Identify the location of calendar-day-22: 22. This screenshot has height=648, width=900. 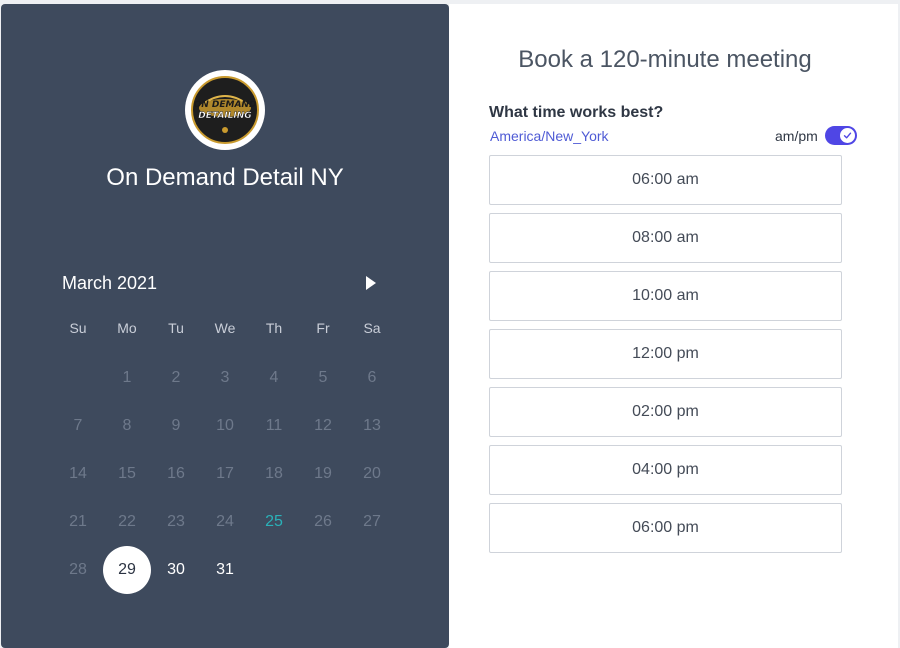
(127, 521).